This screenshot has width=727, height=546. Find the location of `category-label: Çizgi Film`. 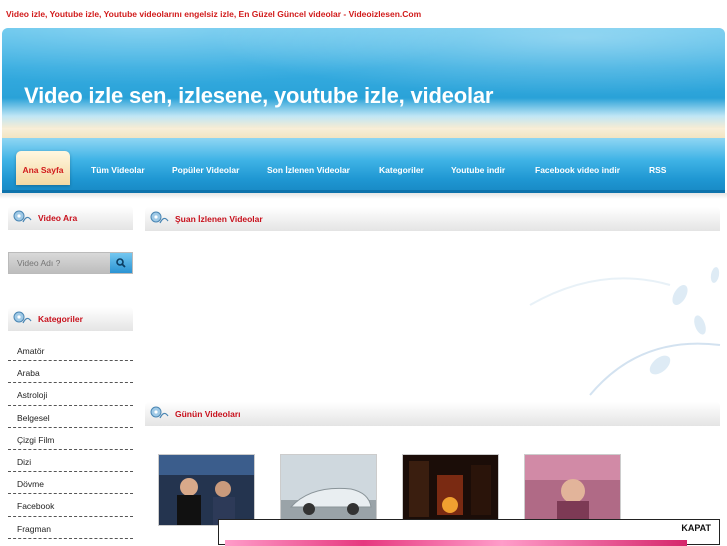

category-label: Çizgi Film is located at coordinates (36, 439).